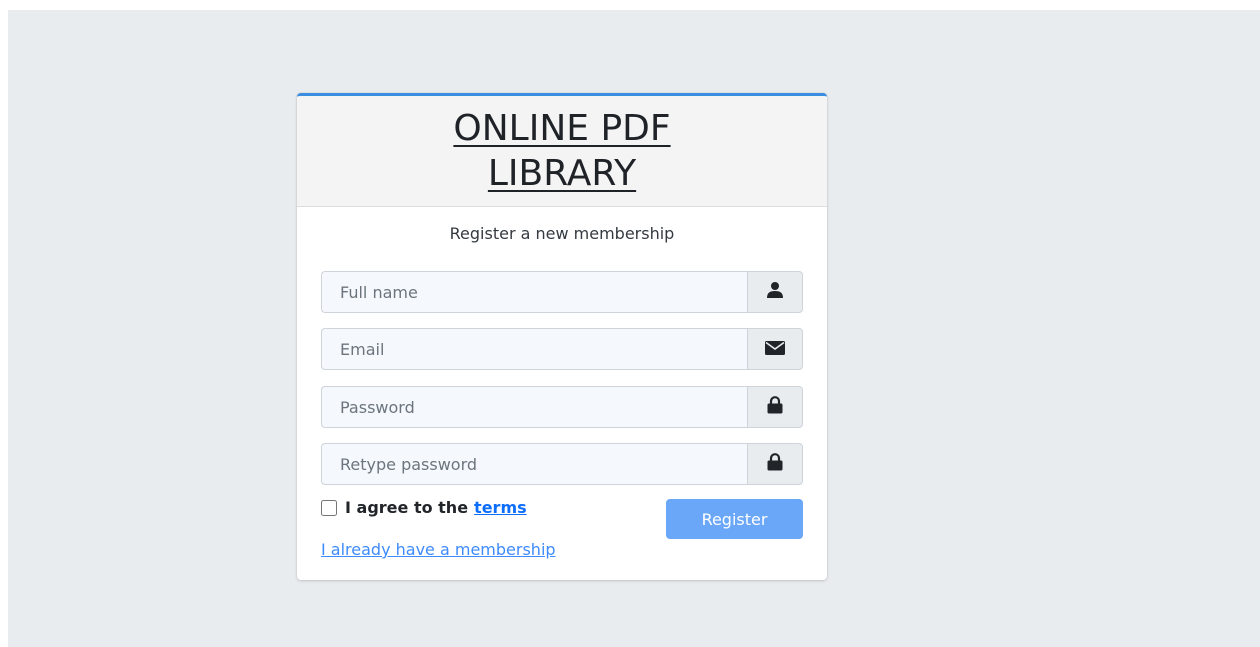 The height and width of the screenshot is (647, 1260). Describe the element at coordinates (534, 349) in the screenshot. I see `email-input` at that location.